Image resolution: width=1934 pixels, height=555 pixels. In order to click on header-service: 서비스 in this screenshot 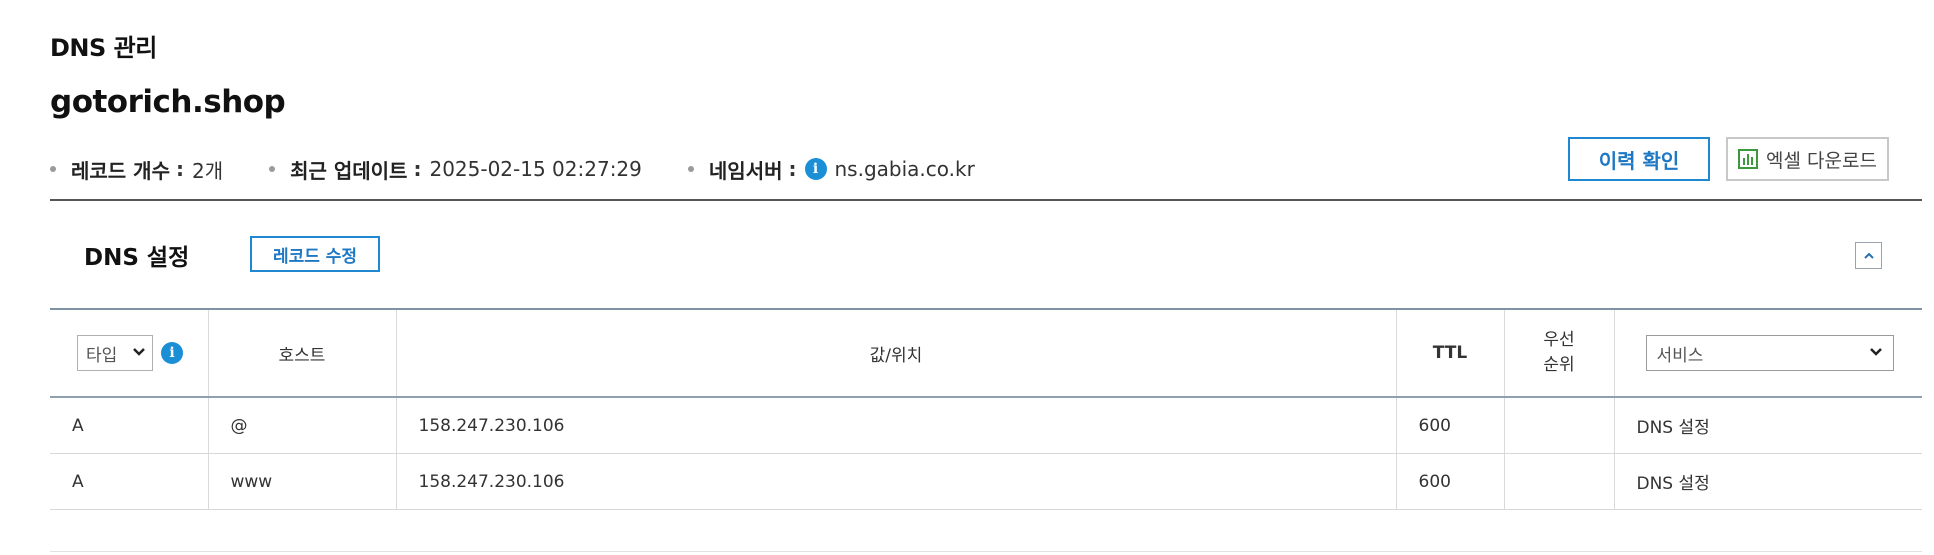, I will do `click(1767, 353)`.